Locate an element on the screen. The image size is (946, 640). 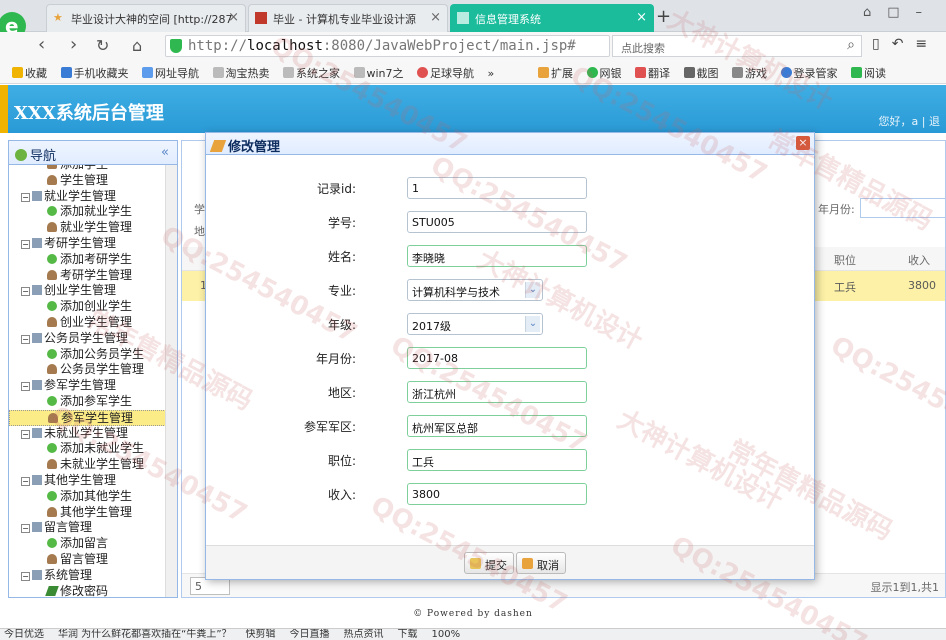
user-greeting: 您好，a | 退 is located at coordinates (909, 121).